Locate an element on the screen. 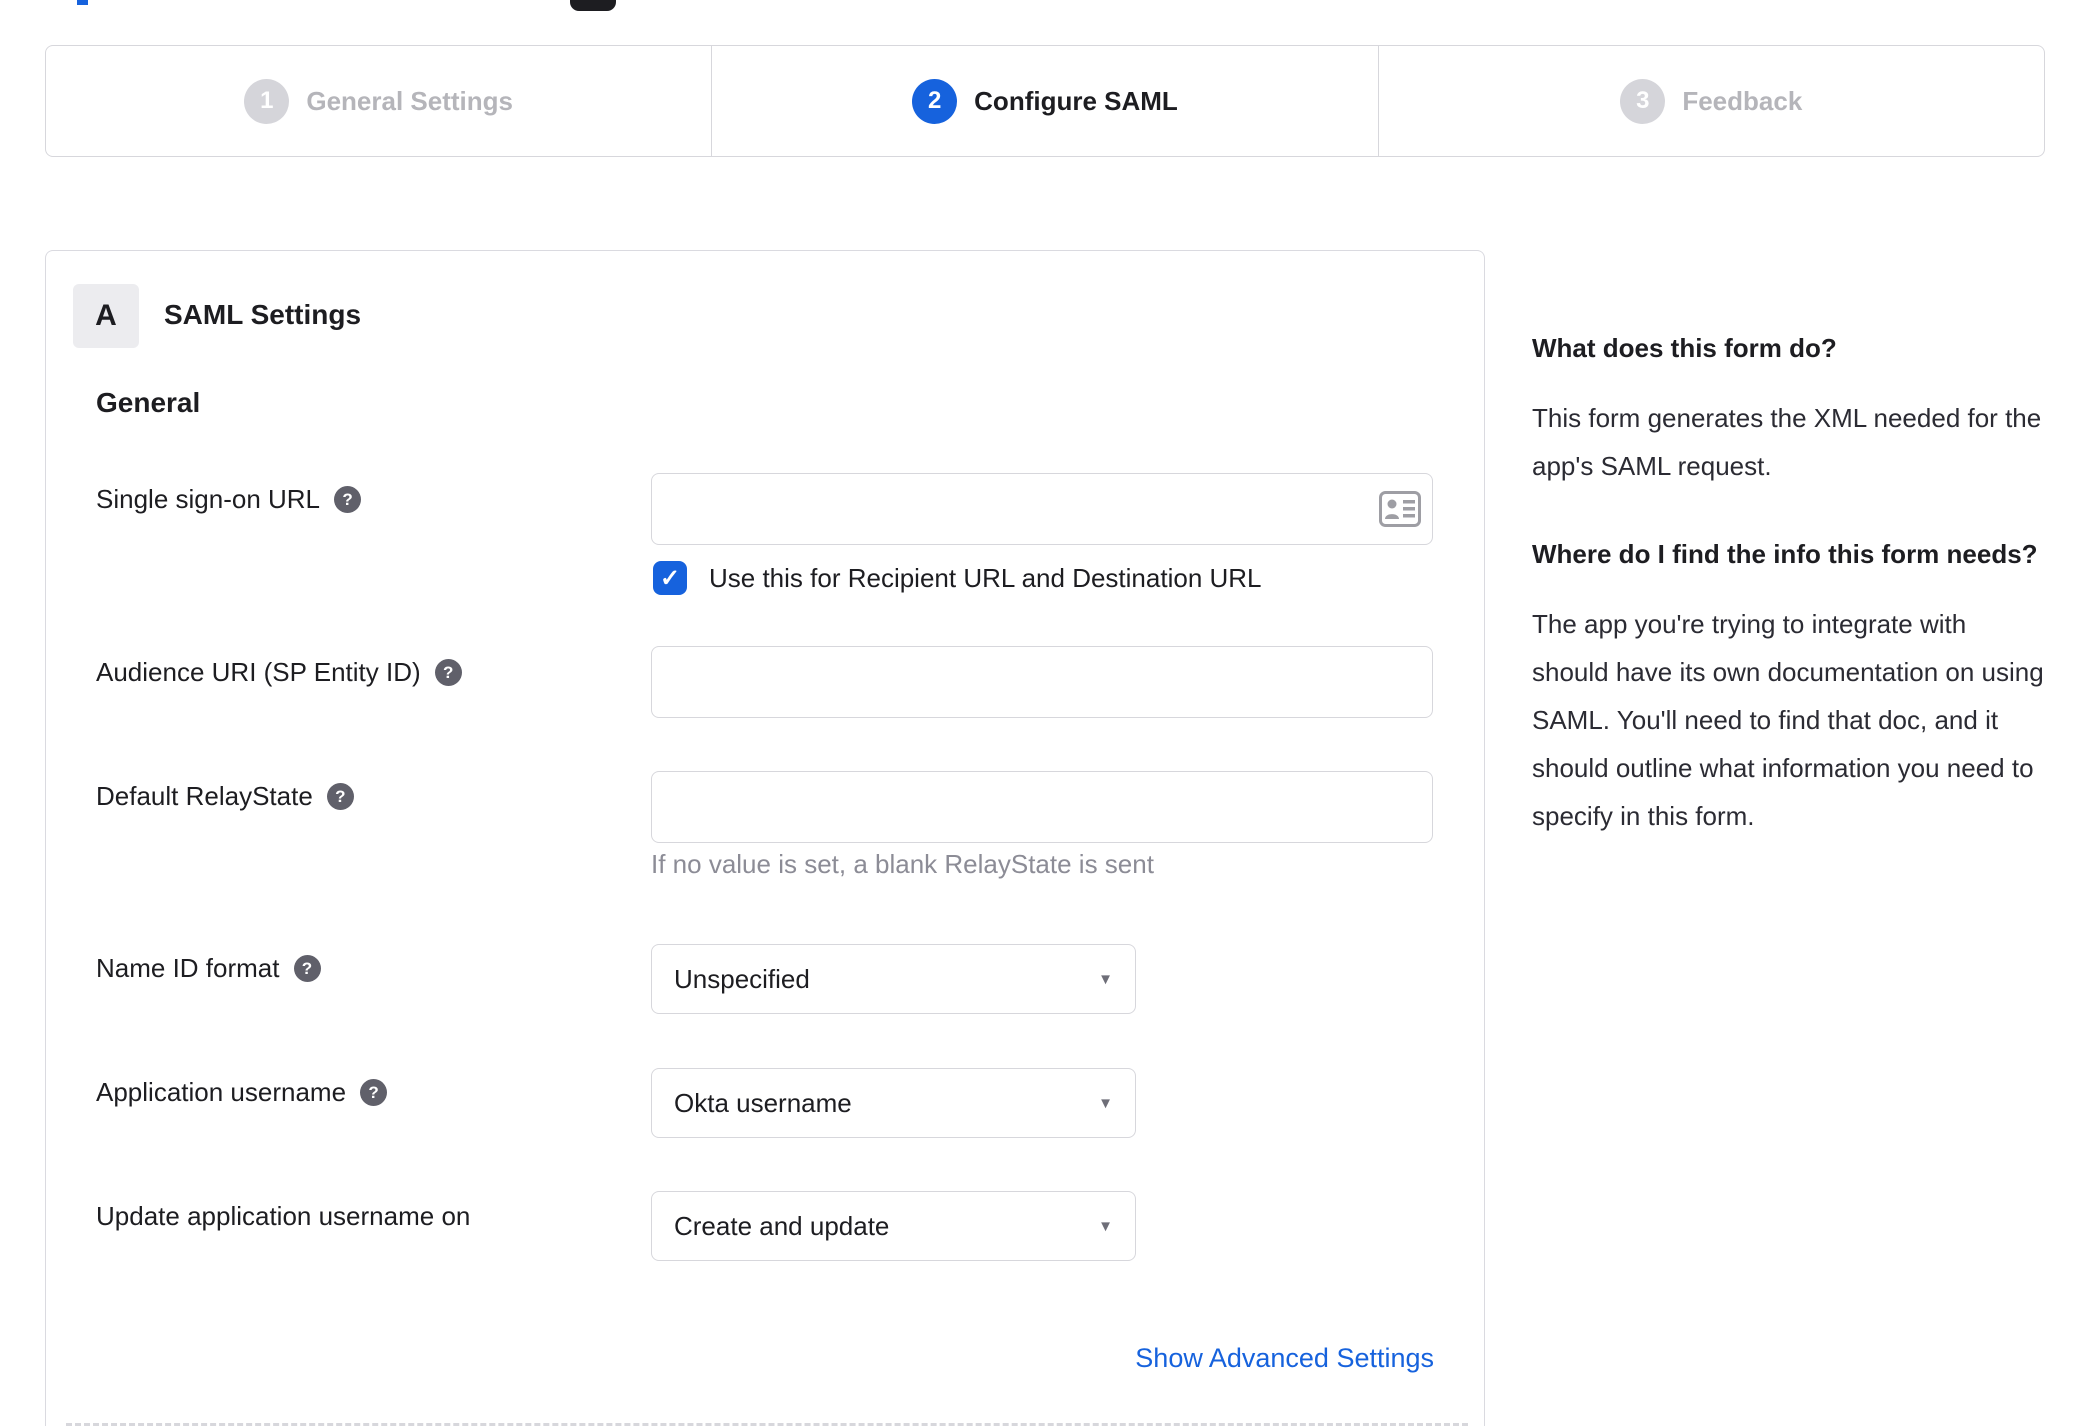 The image size is (2092, 1426). name-id-format-label-row: Name ID format ? is located at coordinates (208, 968).